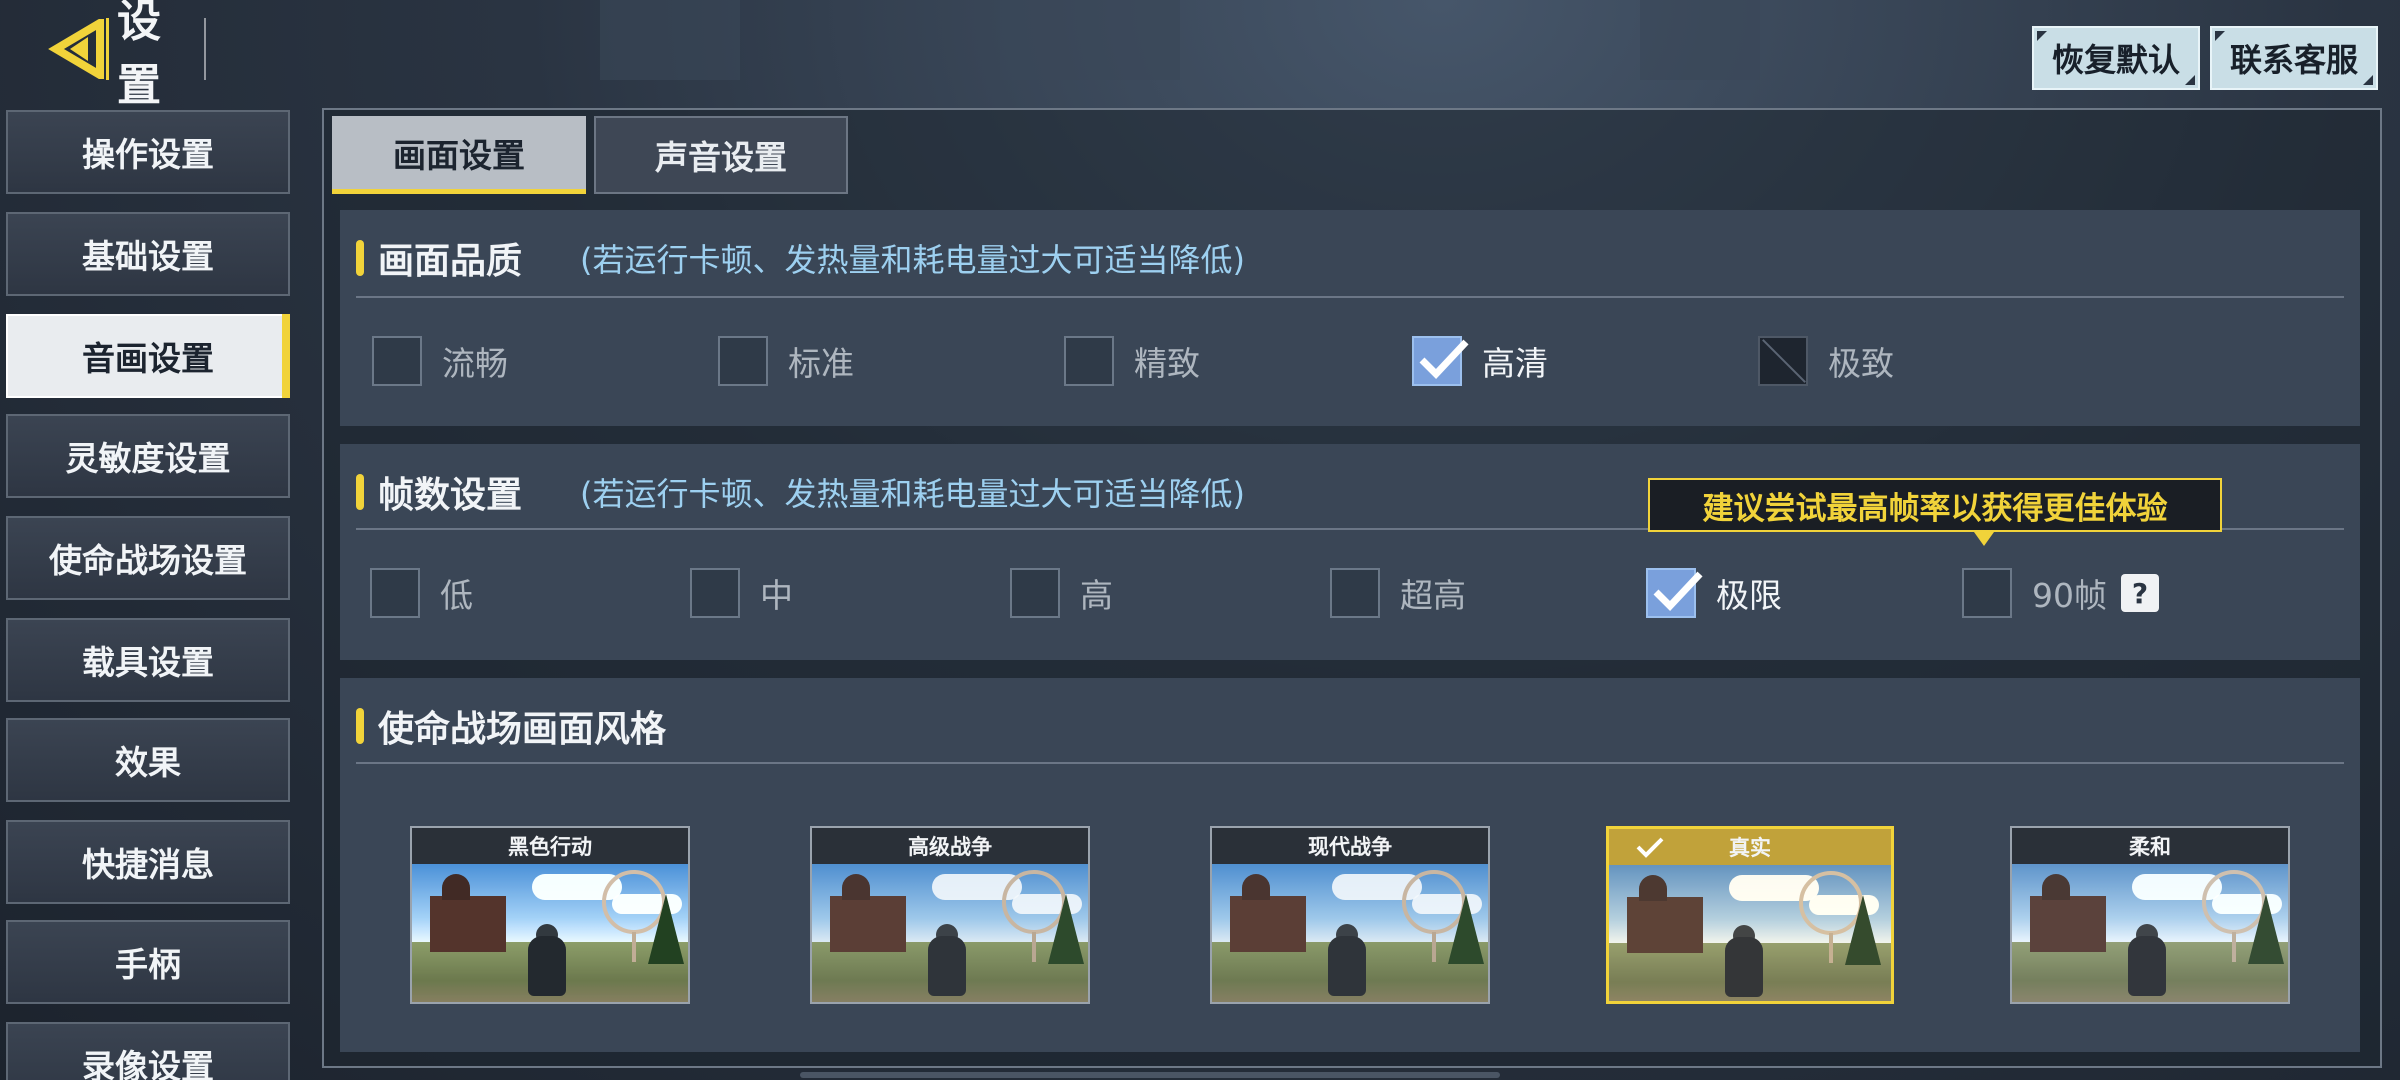 This screenshot has height=1080, width=2400. Describe the element at coordinates (440, 361) in the screenshot. I see `quality-option: 流畅` at that location.